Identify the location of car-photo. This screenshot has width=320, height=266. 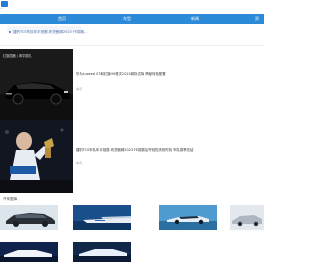
(36, 85).